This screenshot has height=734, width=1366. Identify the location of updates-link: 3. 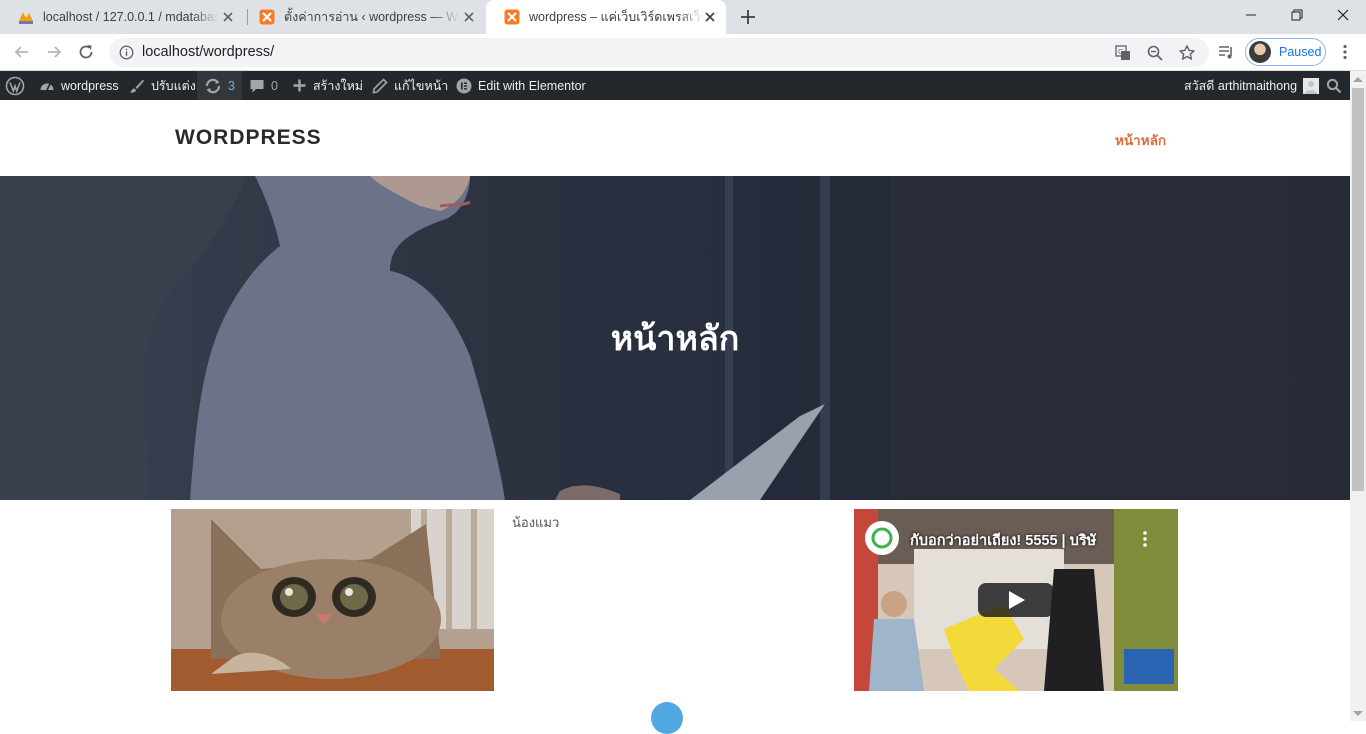
(219, 85).